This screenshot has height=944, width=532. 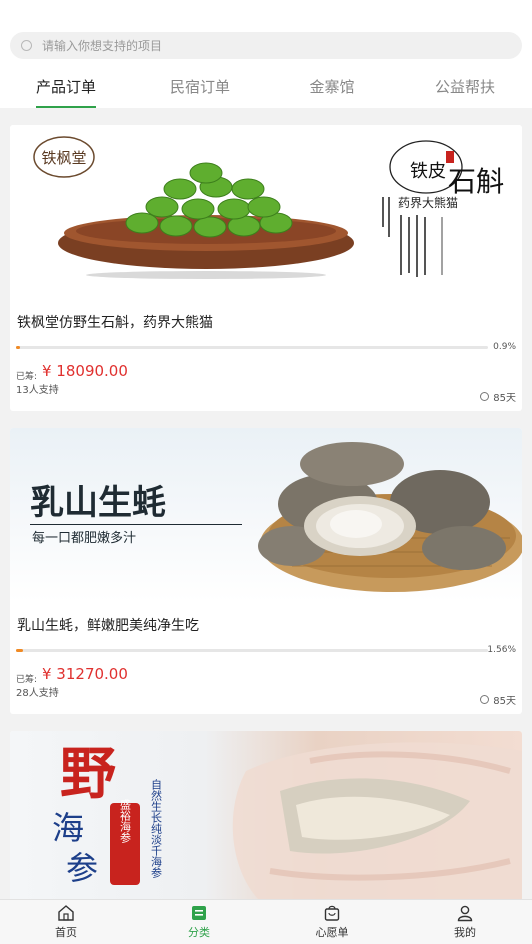 What do you see at coordinates (68, 828) in the screenshot?
I see `calligraphy-line2: 海` at bounding box center [68, 828].